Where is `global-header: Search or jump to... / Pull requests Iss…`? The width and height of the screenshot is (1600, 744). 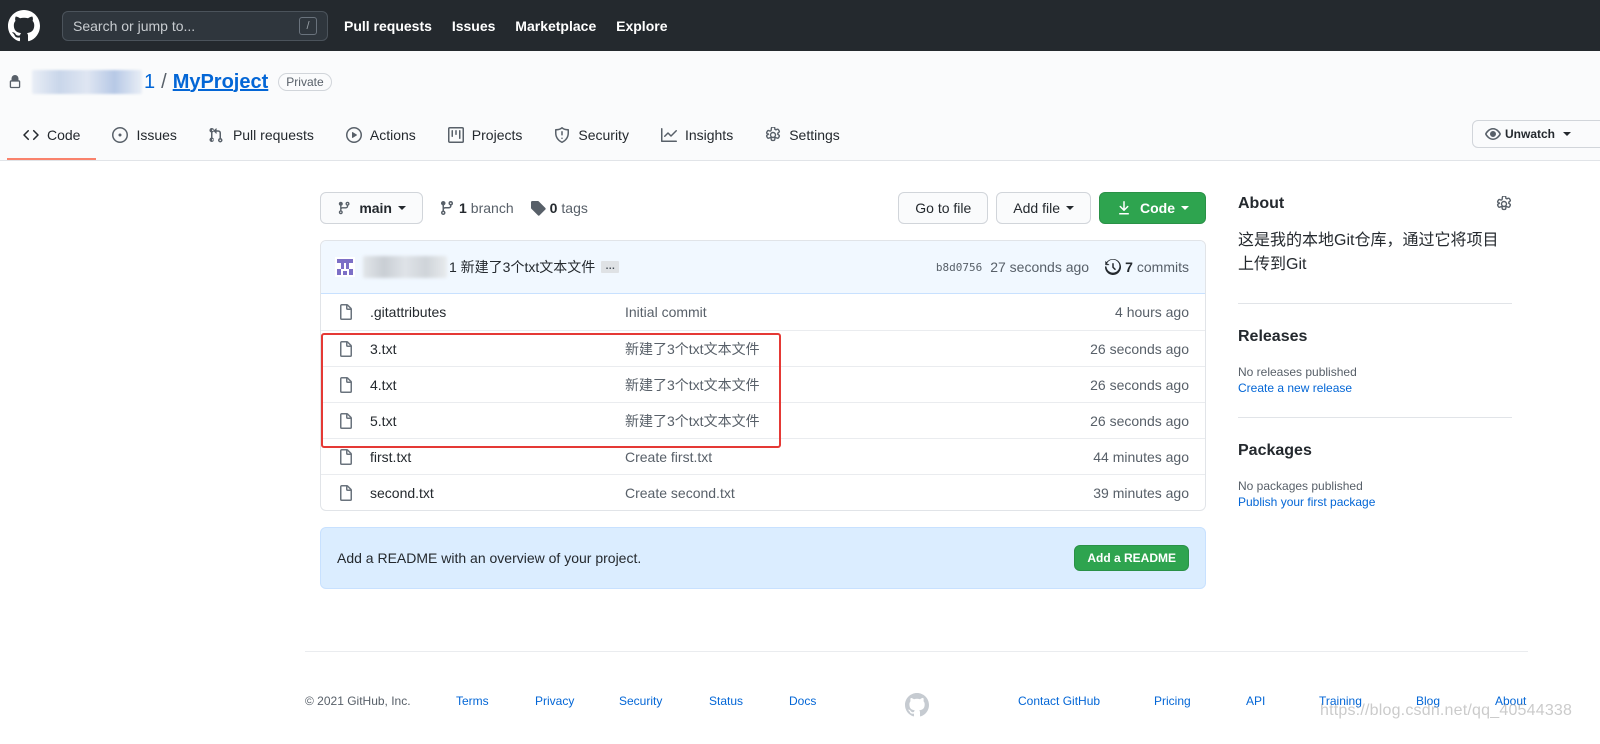 global-header: Search or jump to... / Pull requests Iss… is located at coordinates (800, 25).